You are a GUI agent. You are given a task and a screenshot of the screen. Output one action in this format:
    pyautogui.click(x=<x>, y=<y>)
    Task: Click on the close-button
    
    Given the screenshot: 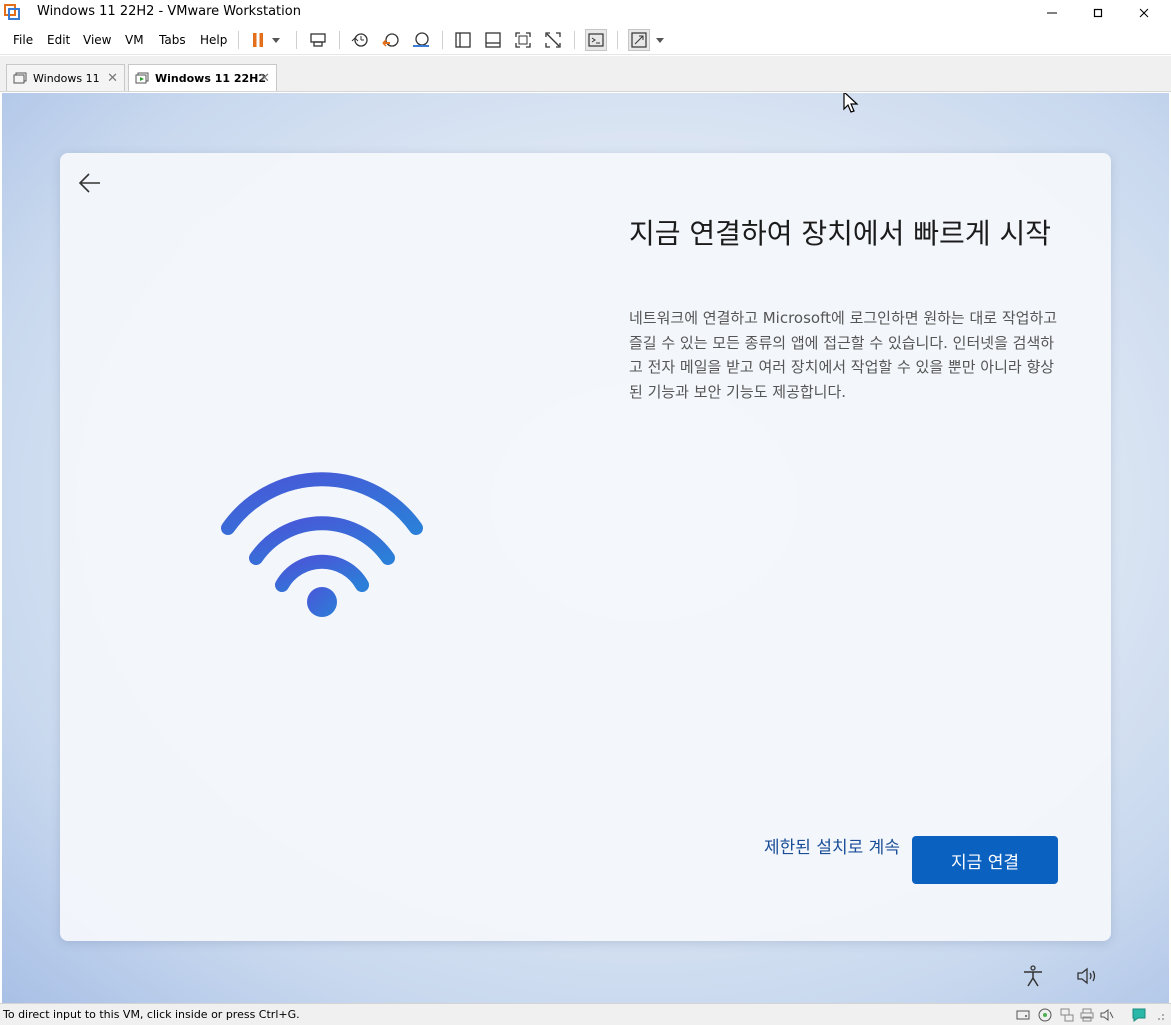 What is the action you would take?
    pyautogui.click(x=1144, y=12)
    